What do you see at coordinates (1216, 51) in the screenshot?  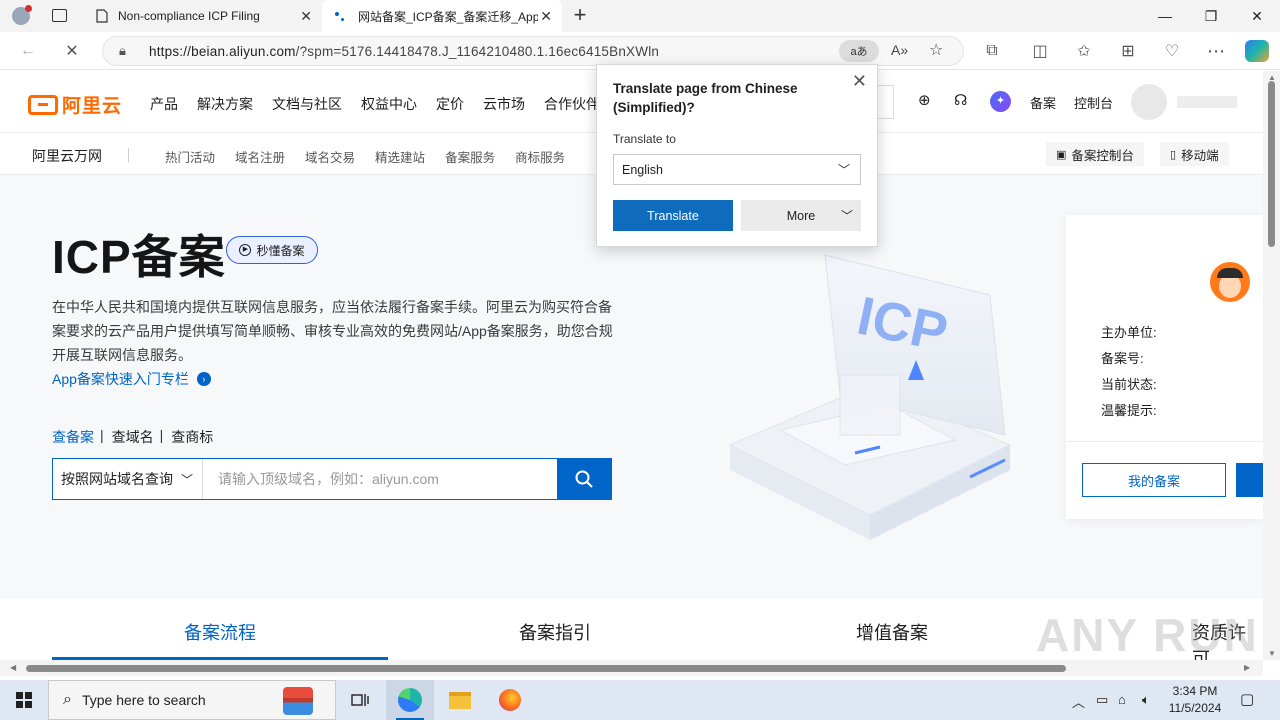 I see `more-menu-icon: ⋯` at bounding box center [1216, 51].